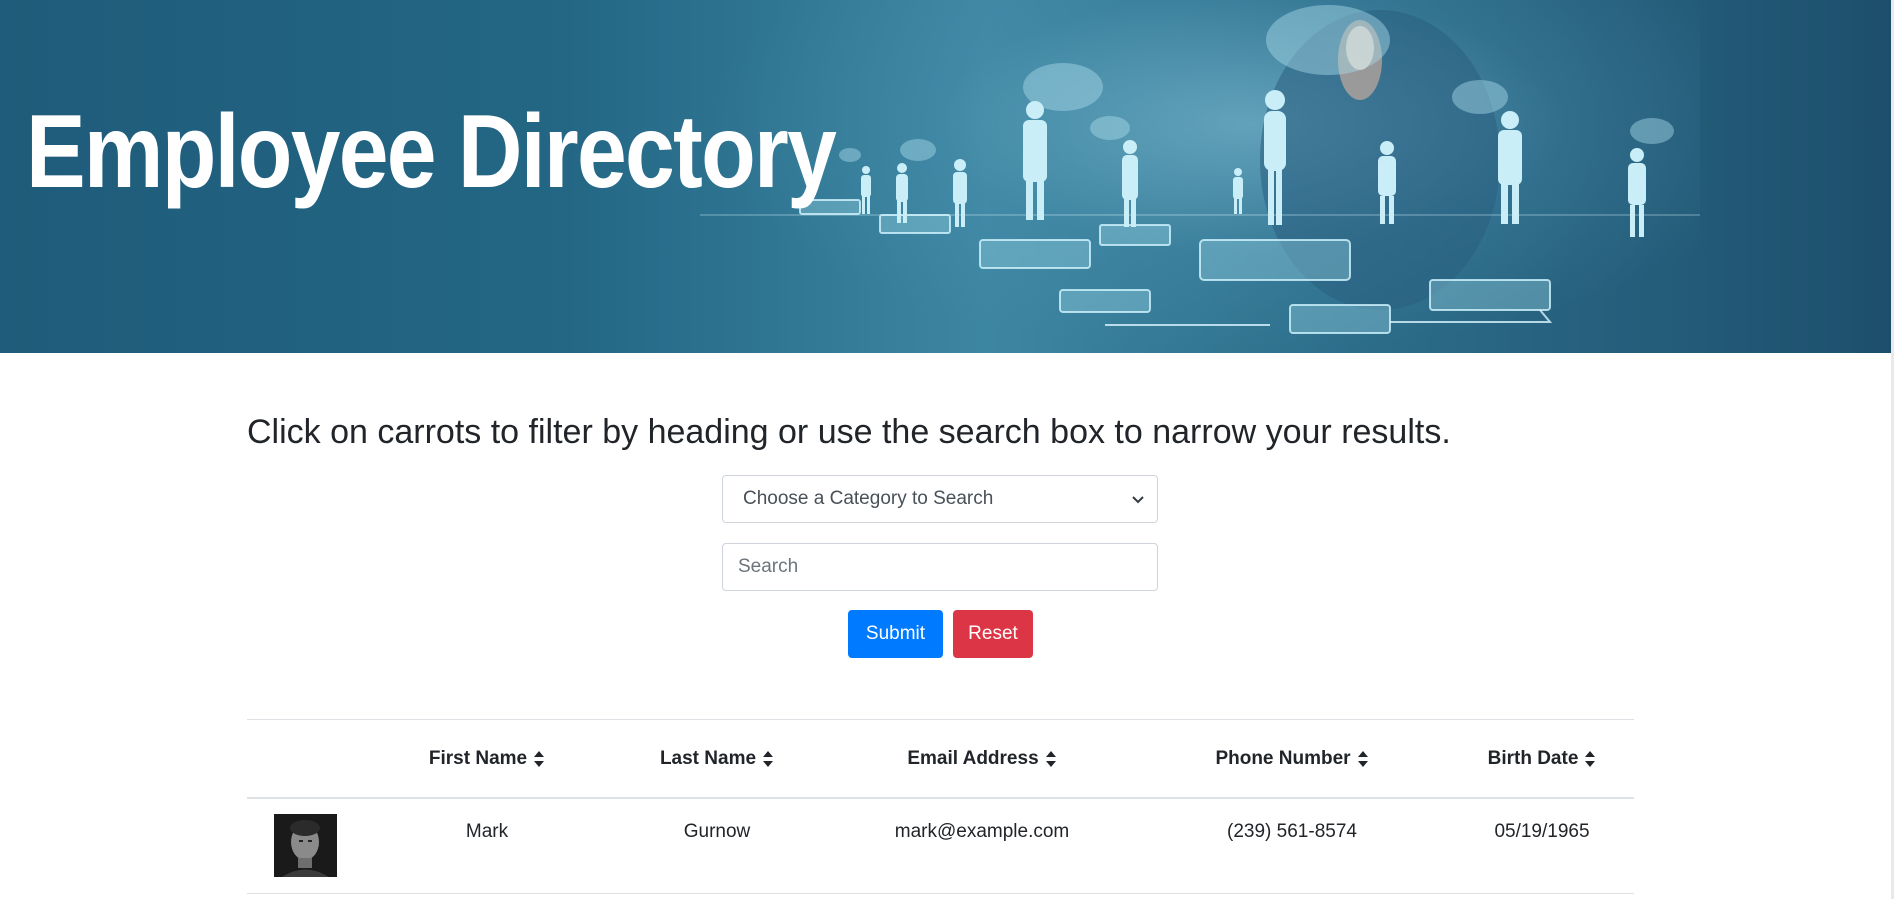  Describe the element at coordinates (982, 831) in the screenshot. I see `cell-email: mark@example.com` at that location.